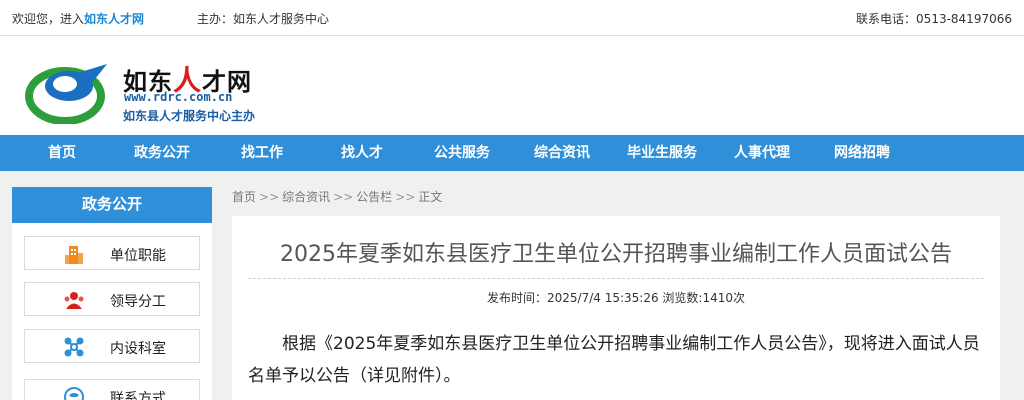  Describe the element at coordinates (67, 93) in the screenshot. I see `logo-icon` at that location.